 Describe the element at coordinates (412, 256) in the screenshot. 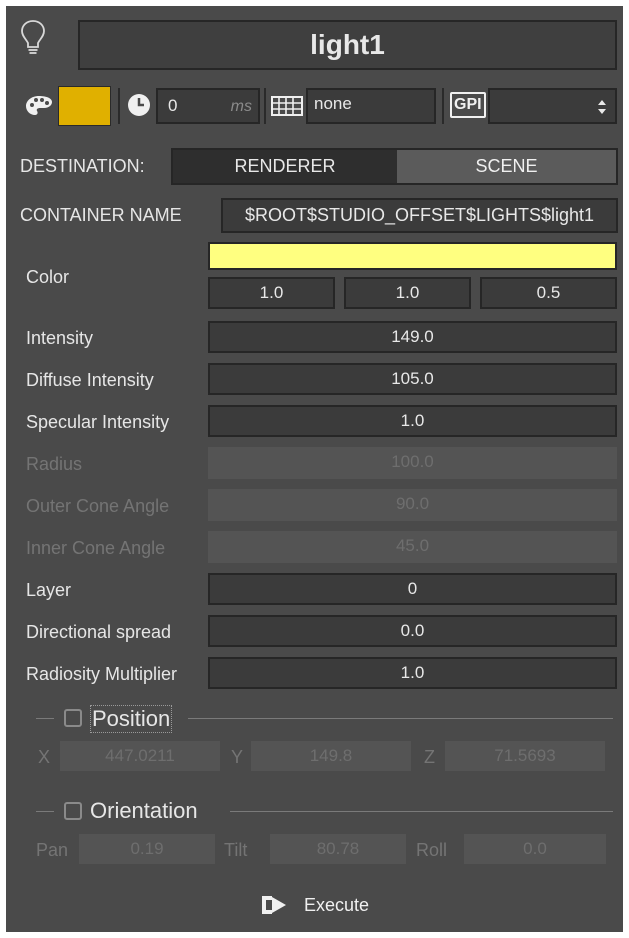

I see `color-swatch` at that location.